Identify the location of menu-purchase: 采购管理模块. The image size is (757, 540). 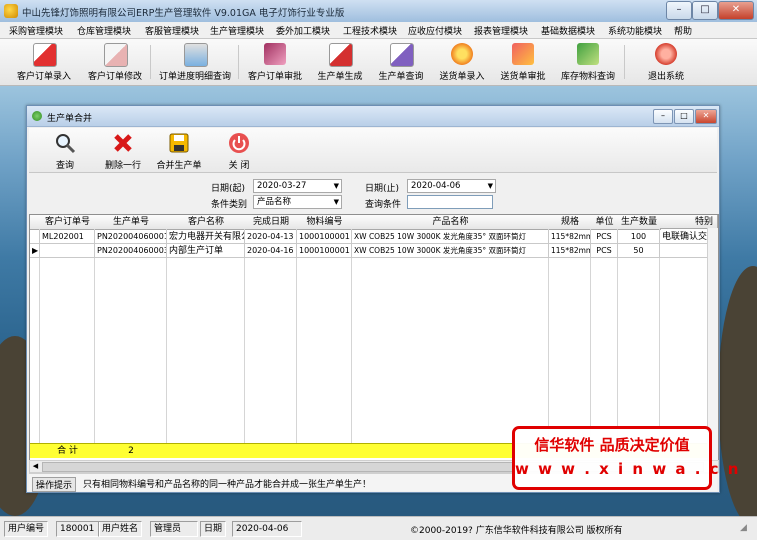
(36, 30).